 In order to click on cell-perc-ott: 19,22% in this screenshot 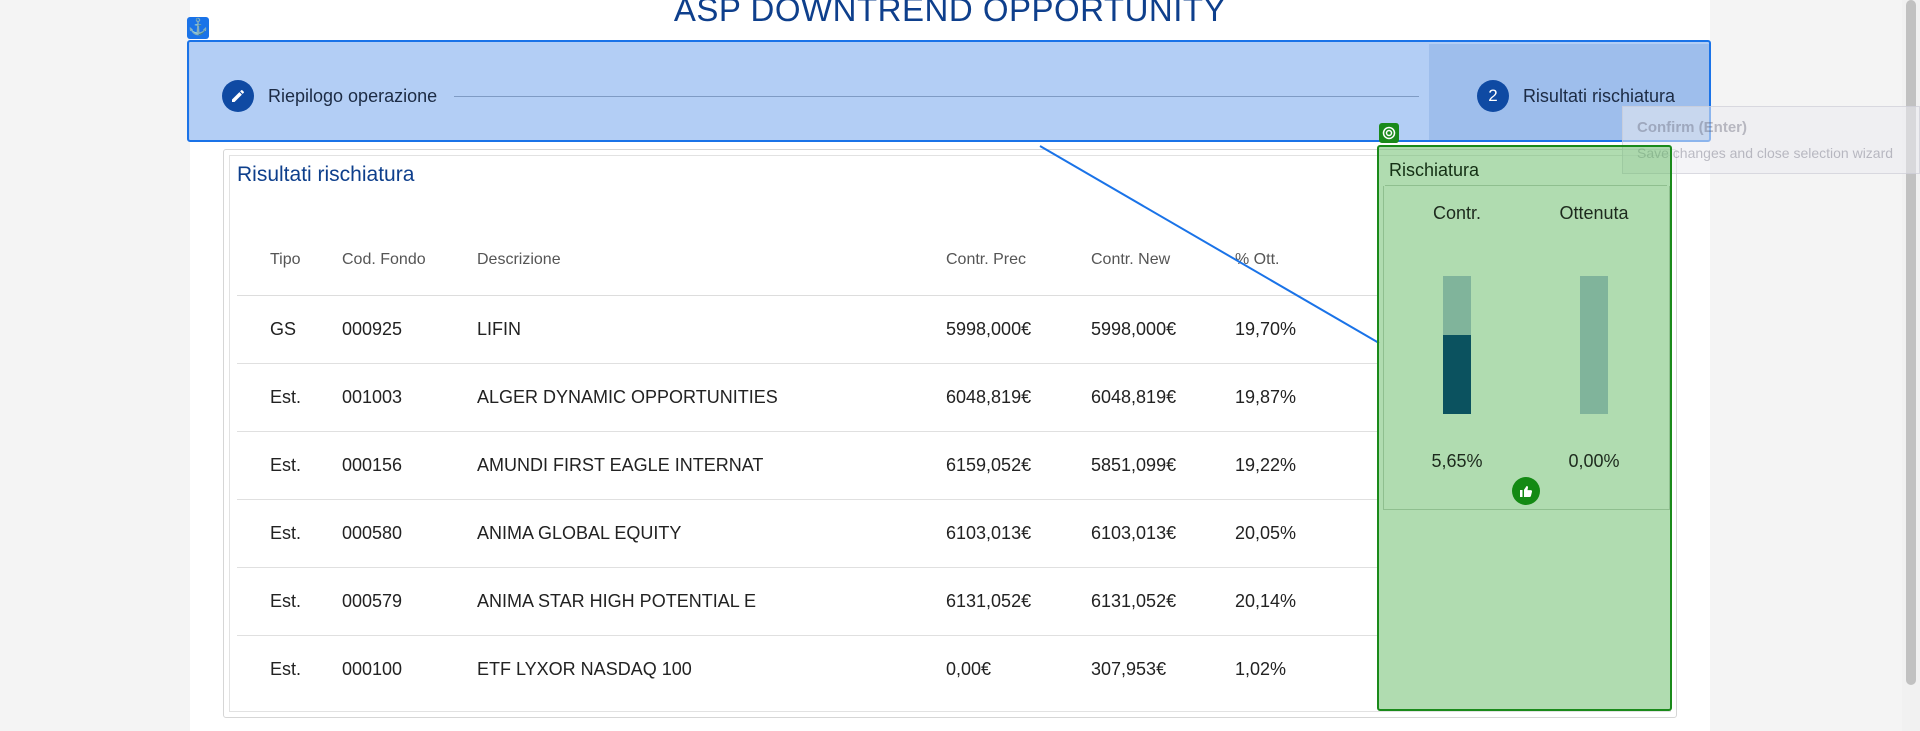, I will do `click(1305, 465)`.